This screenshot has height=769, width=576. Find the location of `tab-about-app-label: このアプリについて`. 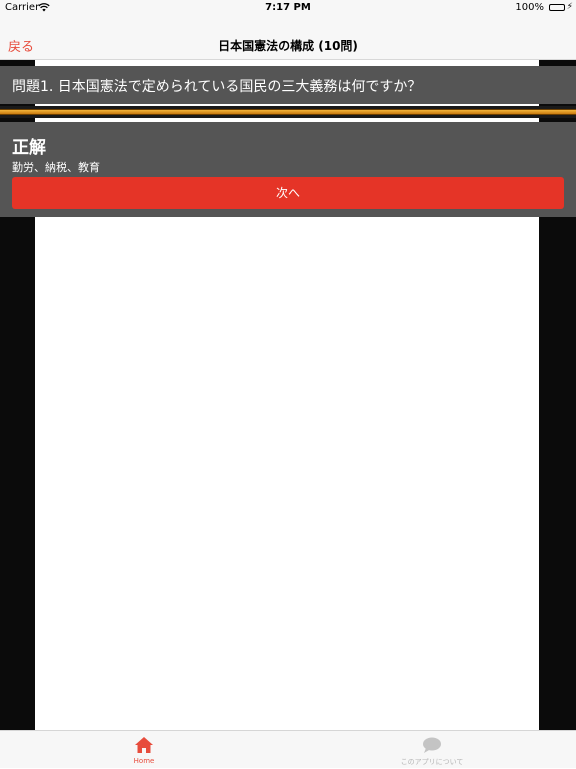

tab-about-app-label: このアプリについて is located at coordinates (432, 762).